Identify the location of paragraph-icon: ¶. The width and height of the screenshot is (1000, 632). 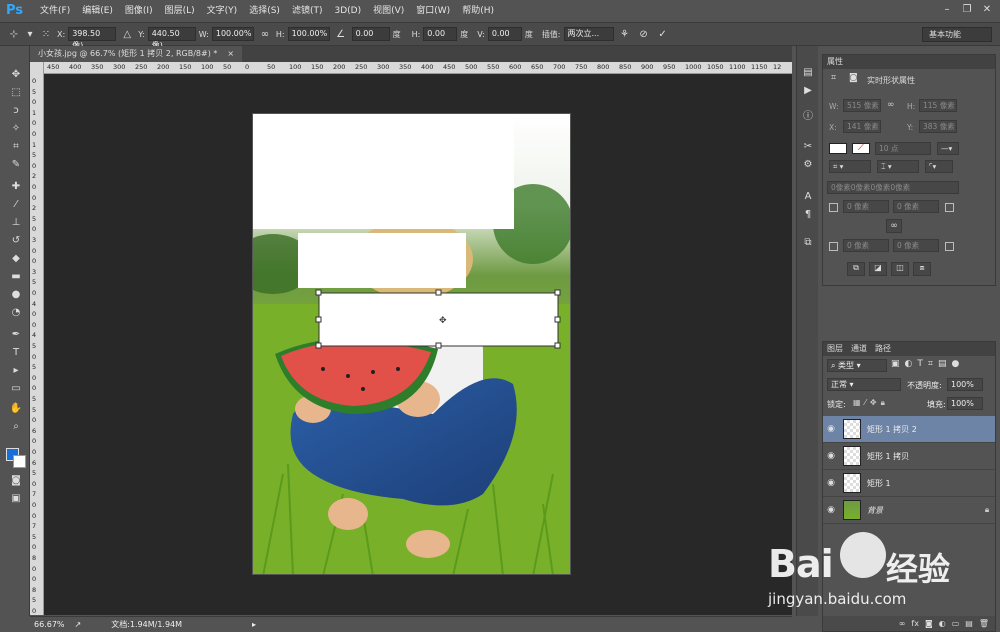
(808, 215).